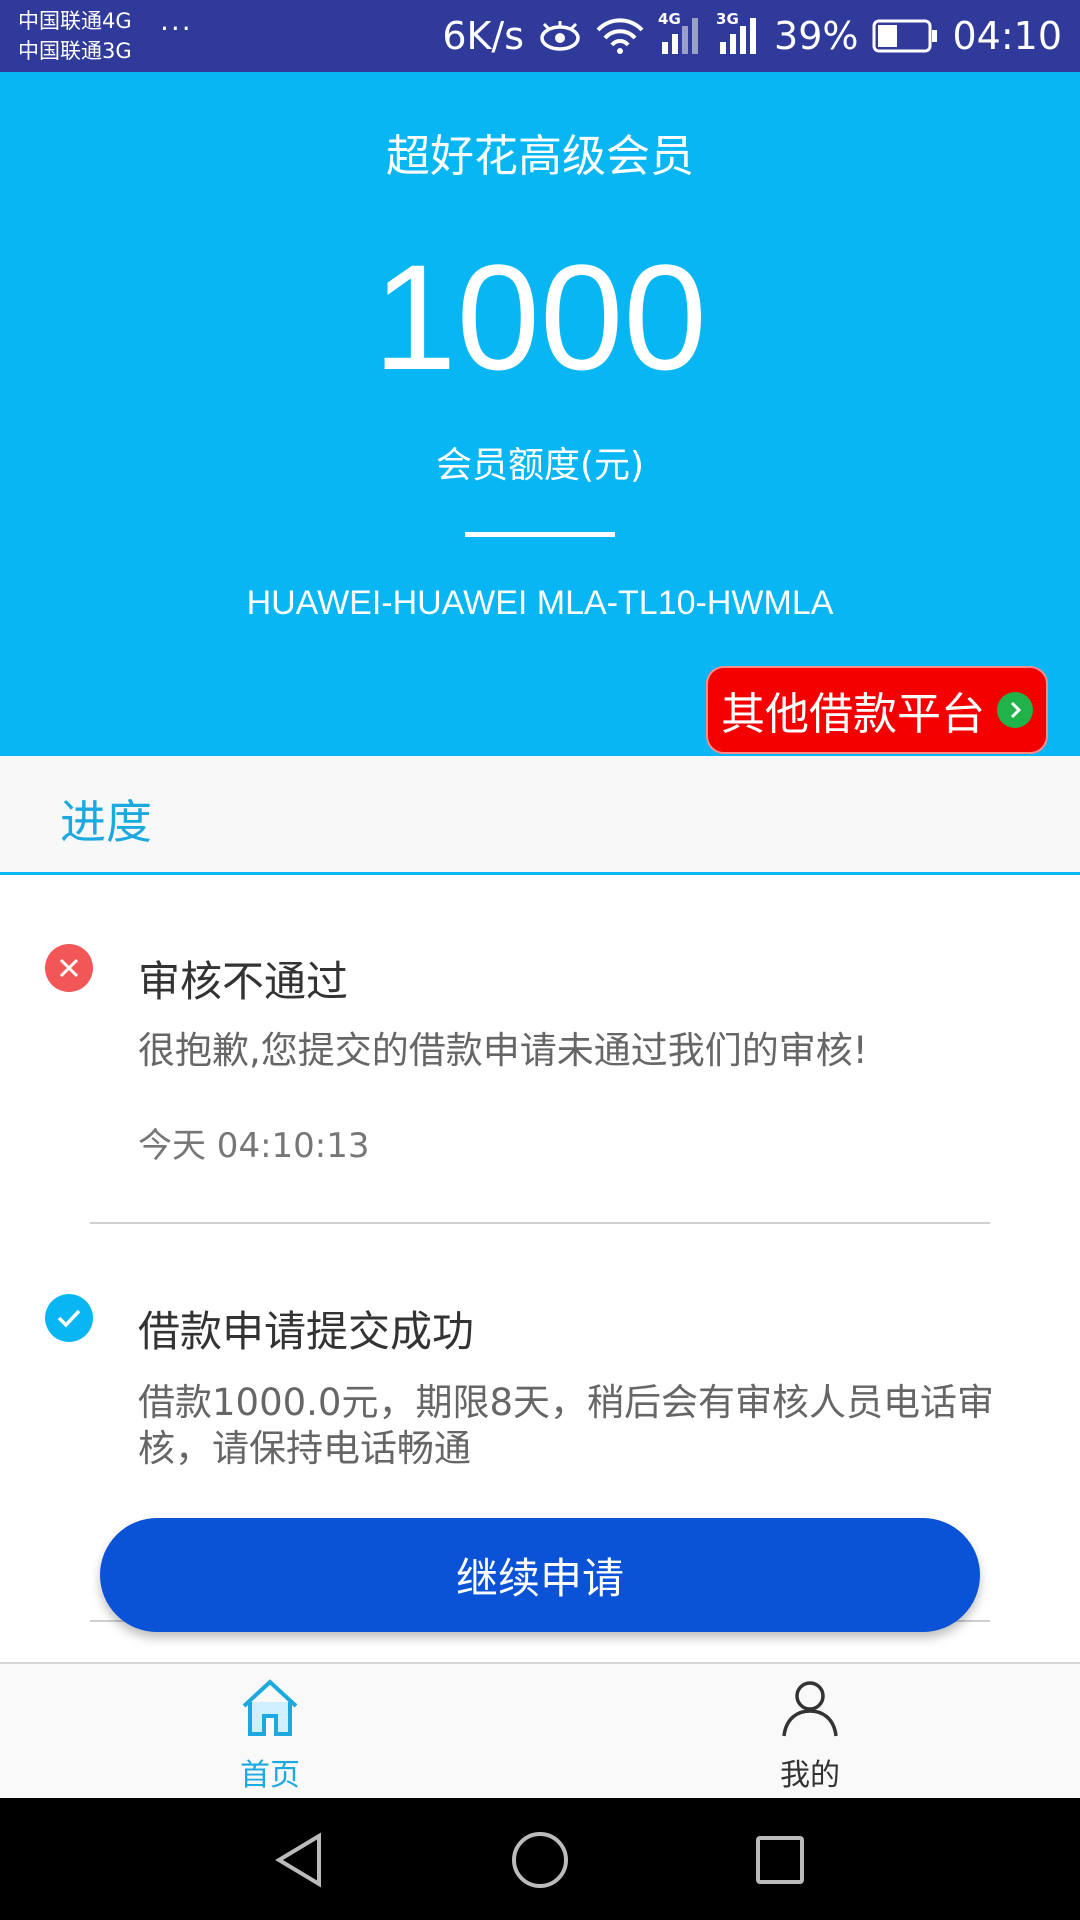 The image size is (1080, 1920). What do you see at coordinates (270, 1712) in the screenshot?
I see `home-icon` at bounding box center [270, 1712].